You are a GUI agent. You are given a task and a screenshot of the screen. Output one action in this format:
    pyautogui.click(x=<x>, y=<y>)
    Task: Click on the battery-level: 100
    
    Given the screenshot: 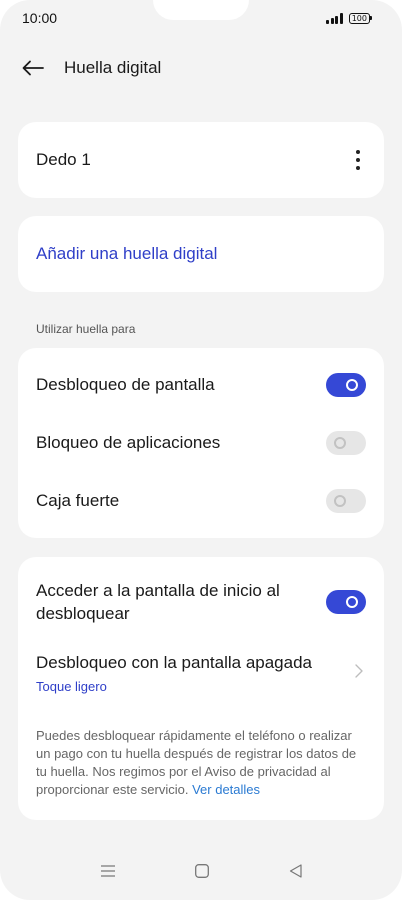 What is the action you would take?
    pyautogui.click(x=359, y=18)
    